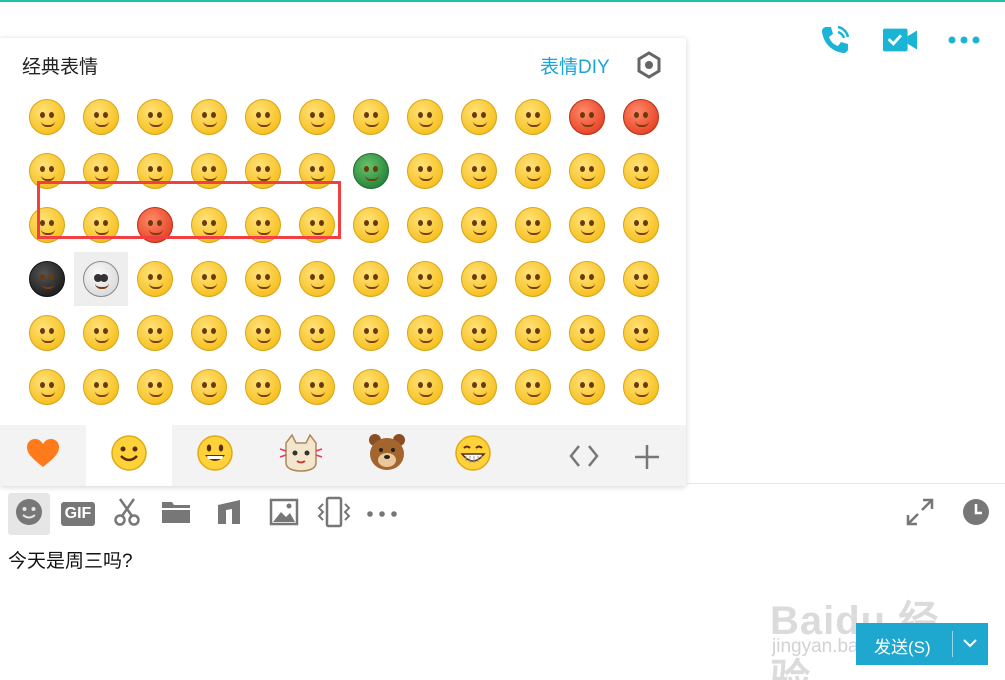  What do you see at coordinates (649, 65) in the screenshot?
I see `gear-icon` at bounding box center [649, 65].